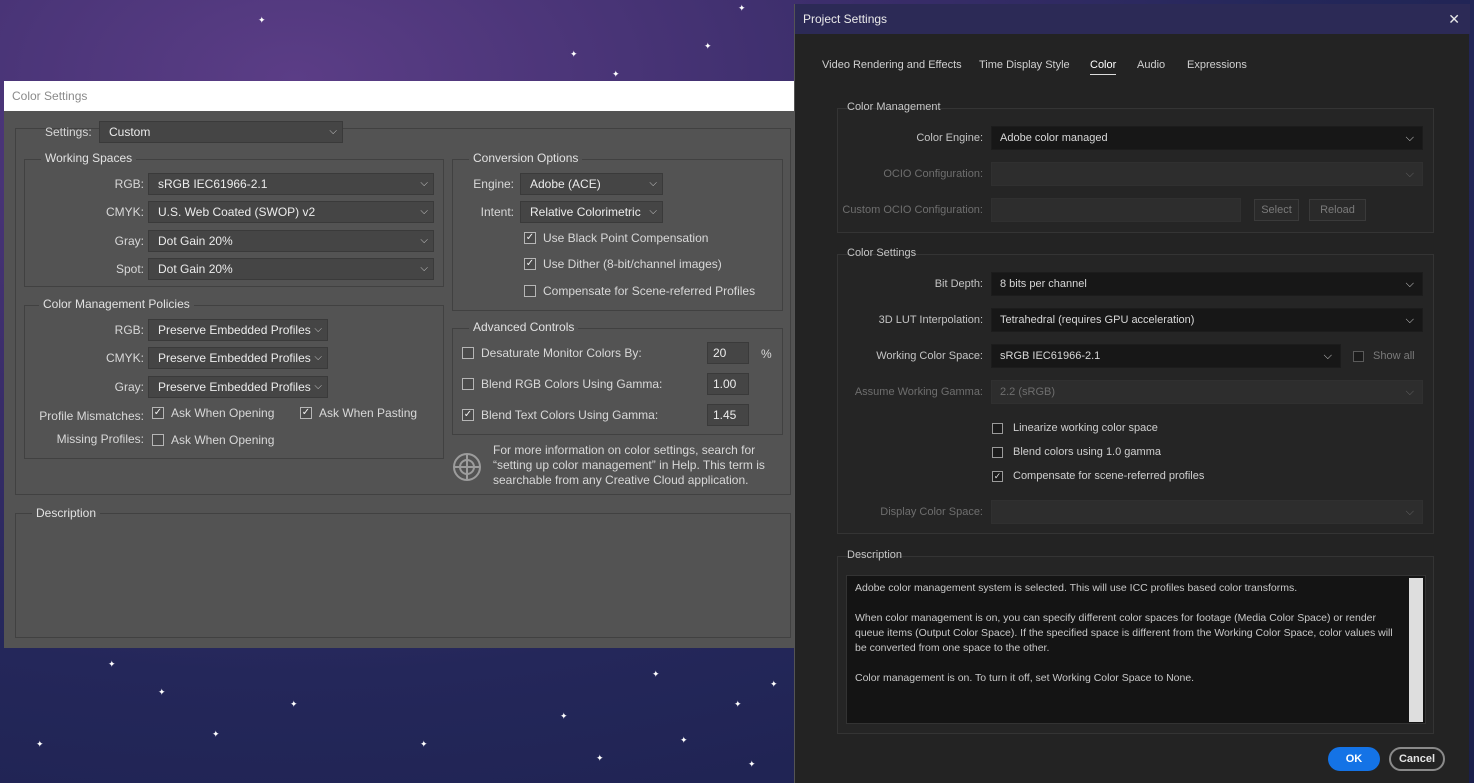  I want to click on scene-checkbox, so click(530, 291).